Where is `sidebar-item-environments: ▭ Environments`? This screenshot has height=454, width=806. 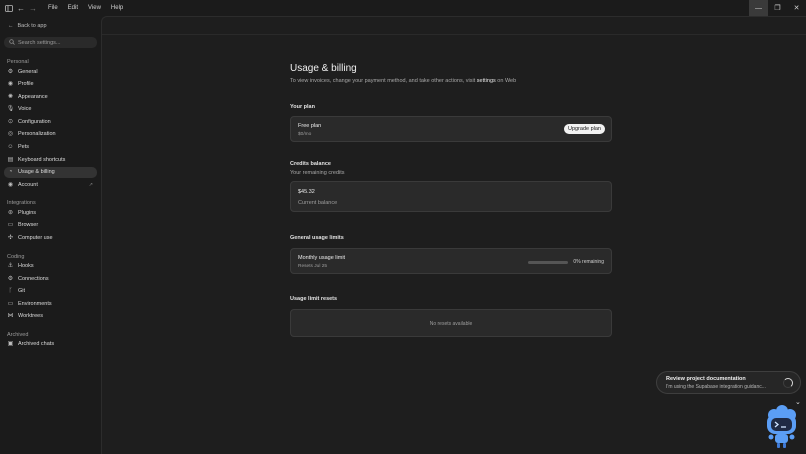
sidebar-item-environments: ▭ Environments is located at coordinates (50, 303).